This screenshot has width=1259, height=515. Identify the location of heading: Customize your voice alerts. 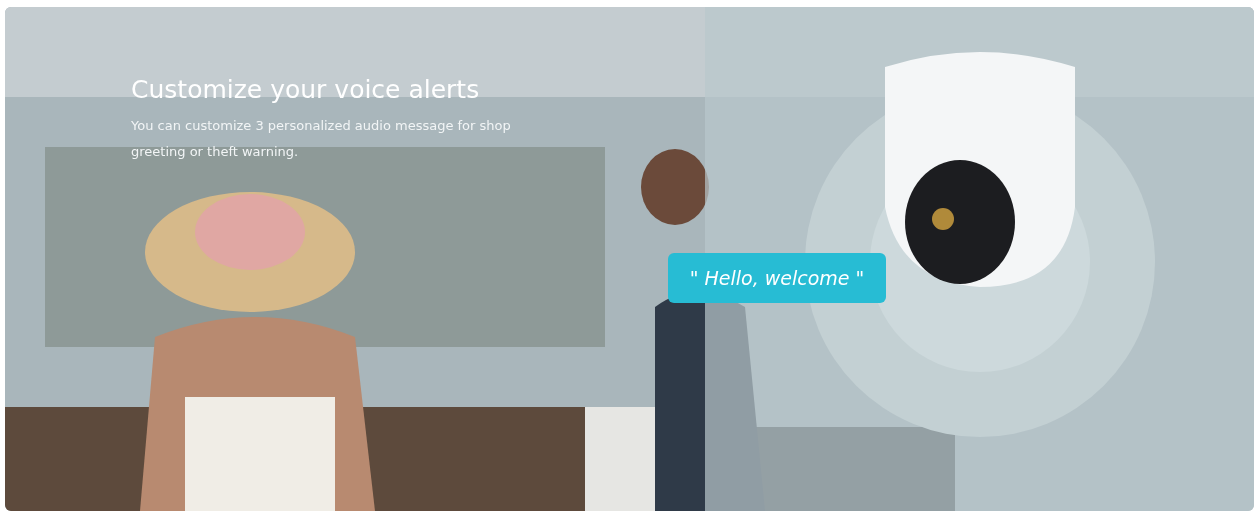
(306, 90).